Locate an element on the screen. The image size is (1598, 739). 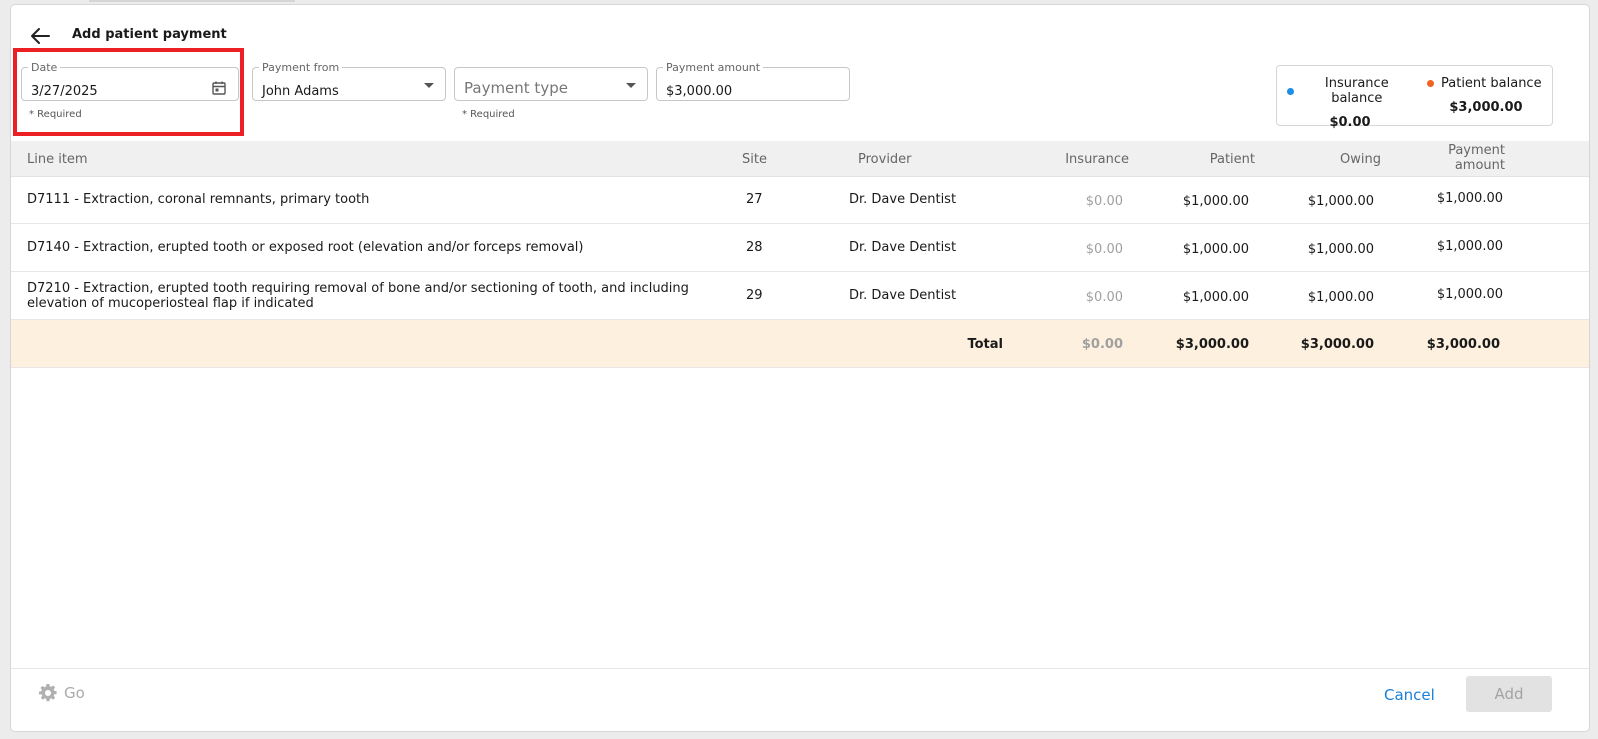
add-button: Add is located at coordinates (1509, 694).